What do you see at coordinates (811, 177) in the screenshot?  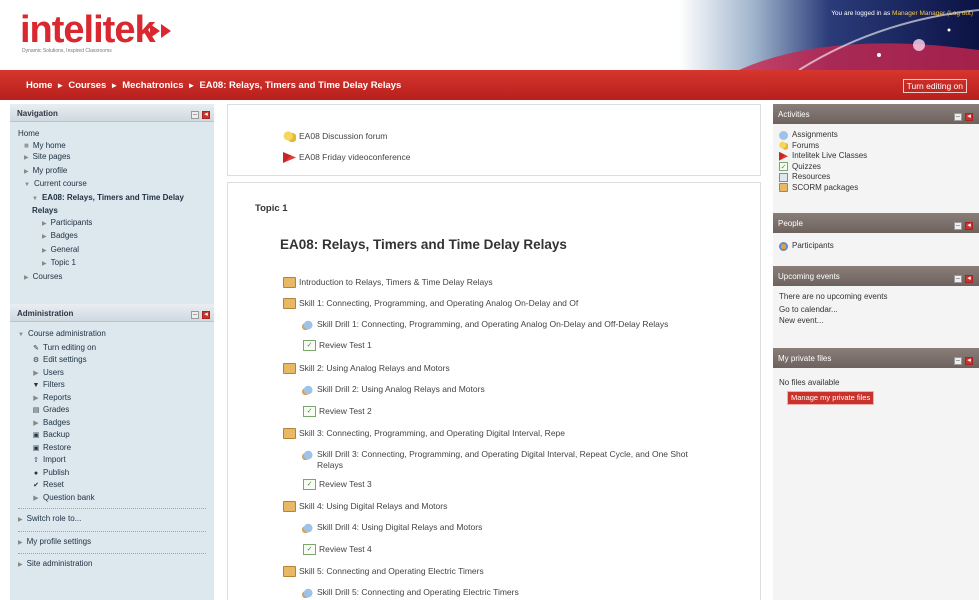 I see `activity-resources: Resources` at bounding box center [811, 177].